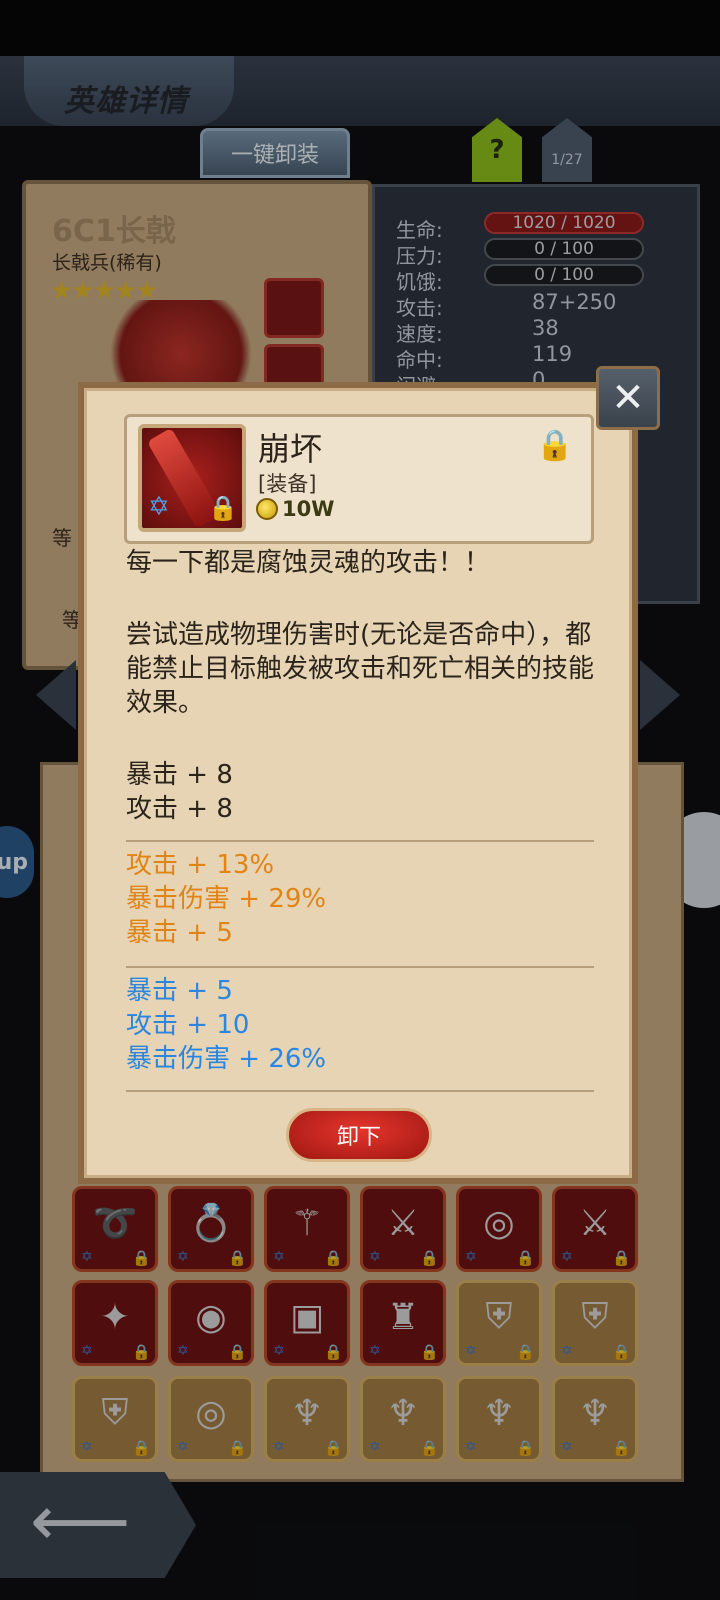 Image resolution: width=720 pixels, height=1600 pixels. What do you see at coordinates (267, 509) in the screenshot?
I see `coin-icon` at bounding box center [267, 509].